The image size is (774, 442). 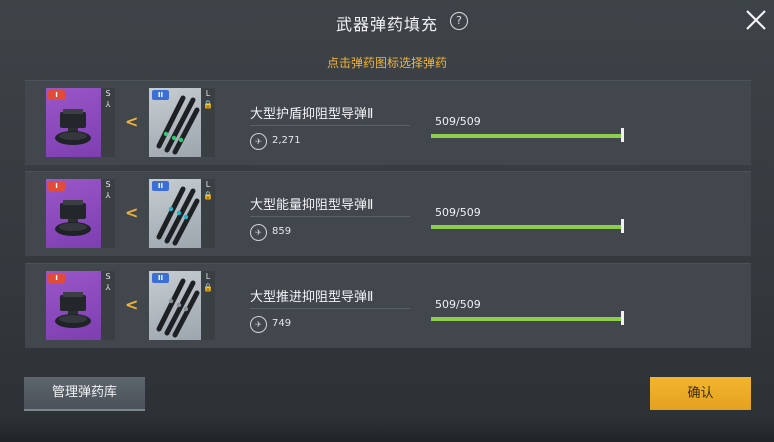 What do you see at coordinates (386, 24) in the screenshot?
I see `page-title: 武器弹药填充` at bounding box center [386, 24].